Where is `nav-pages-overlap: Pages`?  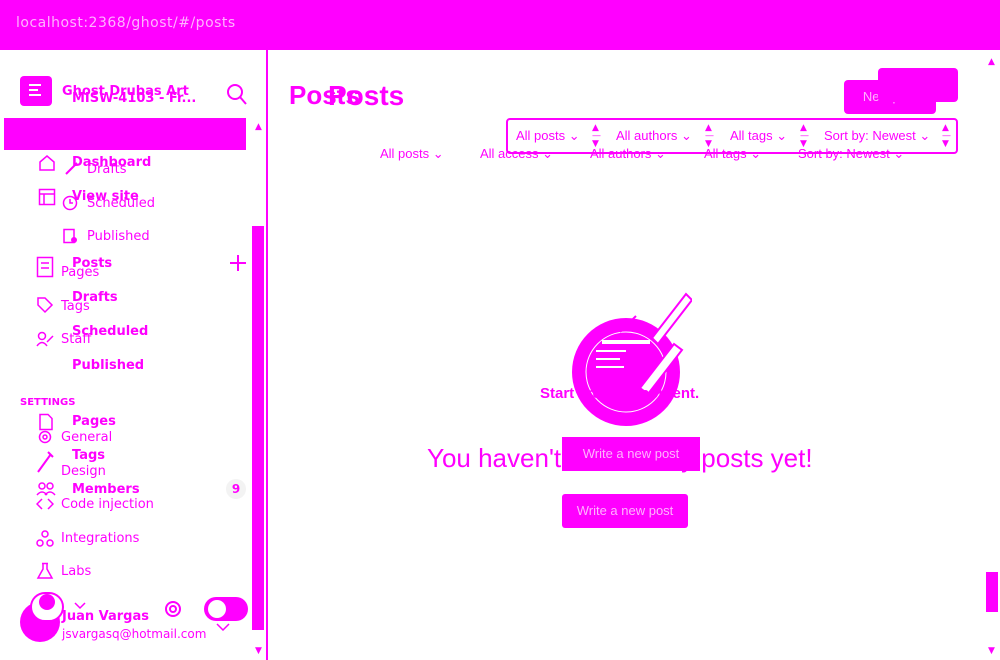
nav-pages-overlap: Pages is located at coordinates (80, 272).